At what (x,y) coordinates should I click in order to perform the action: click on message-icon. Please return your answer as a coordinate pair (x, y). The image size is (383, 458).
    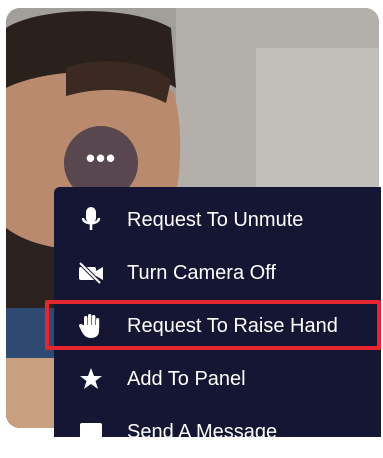
    Looking at the image, I should click on (91, 432).